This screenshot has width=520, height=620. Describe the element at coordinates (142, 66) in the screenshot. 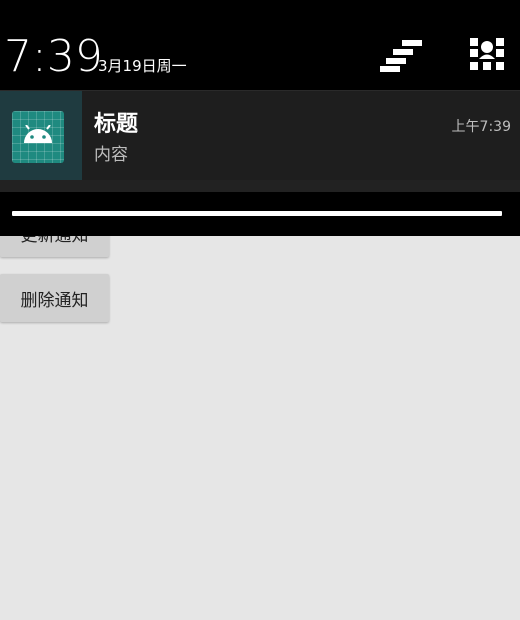

I see `date: 3月19日周一` at that location.